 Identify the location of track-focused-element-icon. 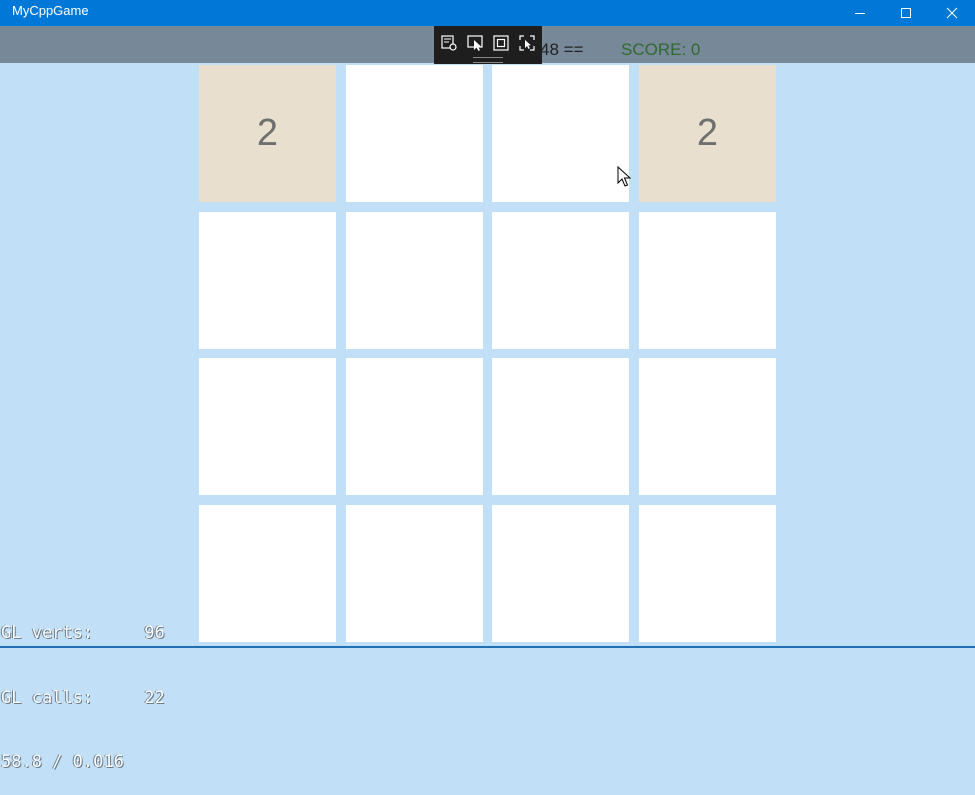
(527, 43).